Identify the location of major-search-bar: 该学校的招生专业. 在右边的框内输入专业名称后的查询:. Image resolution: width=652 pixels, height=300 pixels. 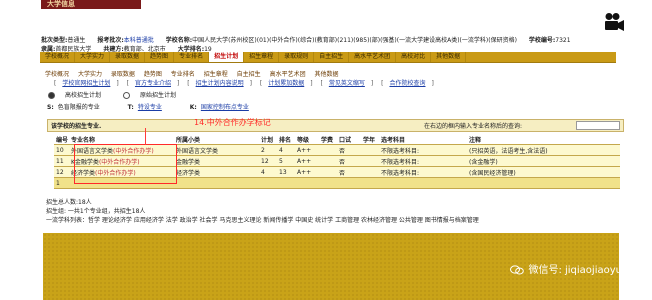
(335, 125).